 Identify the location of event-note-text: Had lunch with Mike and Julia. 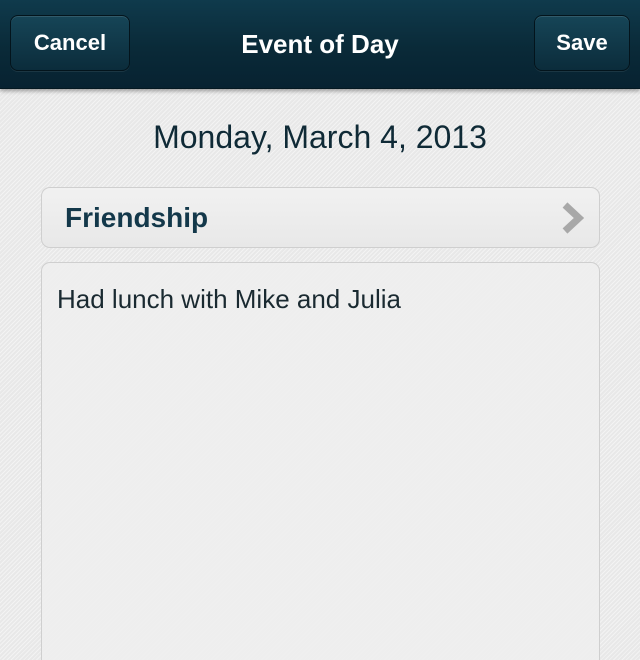
(229, 299).